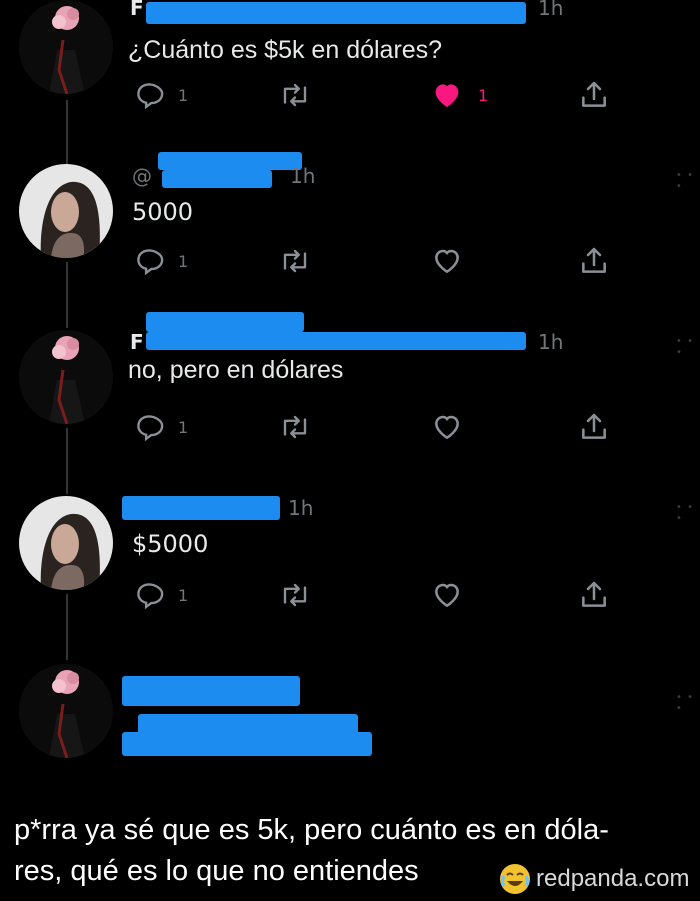 This screenshot has width=700, height=901. What do you see at coordinates (613, 878) in the screenshot?
I see `watermark-text: redpanda.com` at bounding box center [613, 878].